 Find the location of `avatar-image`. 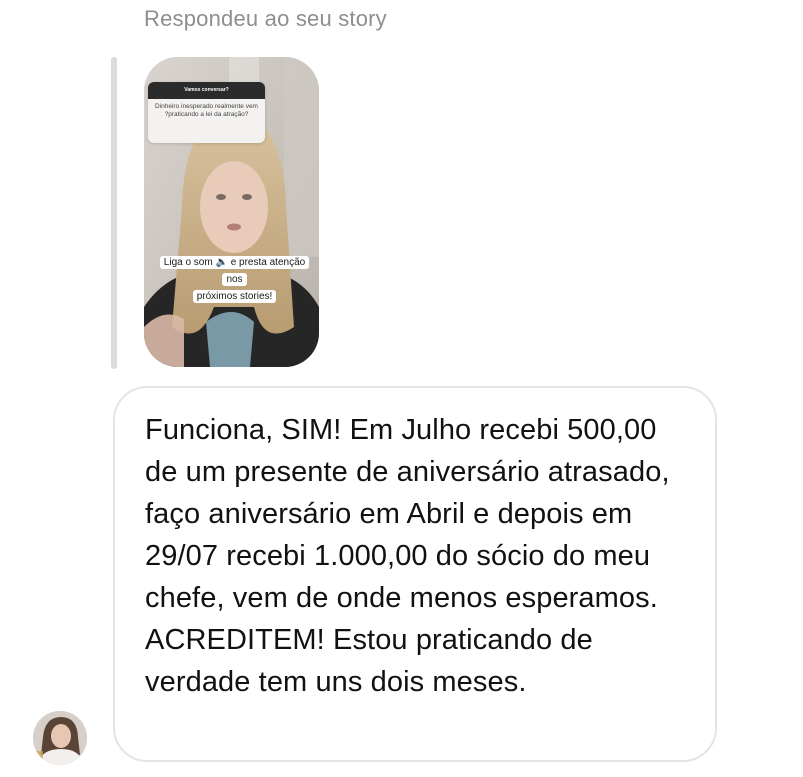

avatar-image is located at coordinates (60, 738).